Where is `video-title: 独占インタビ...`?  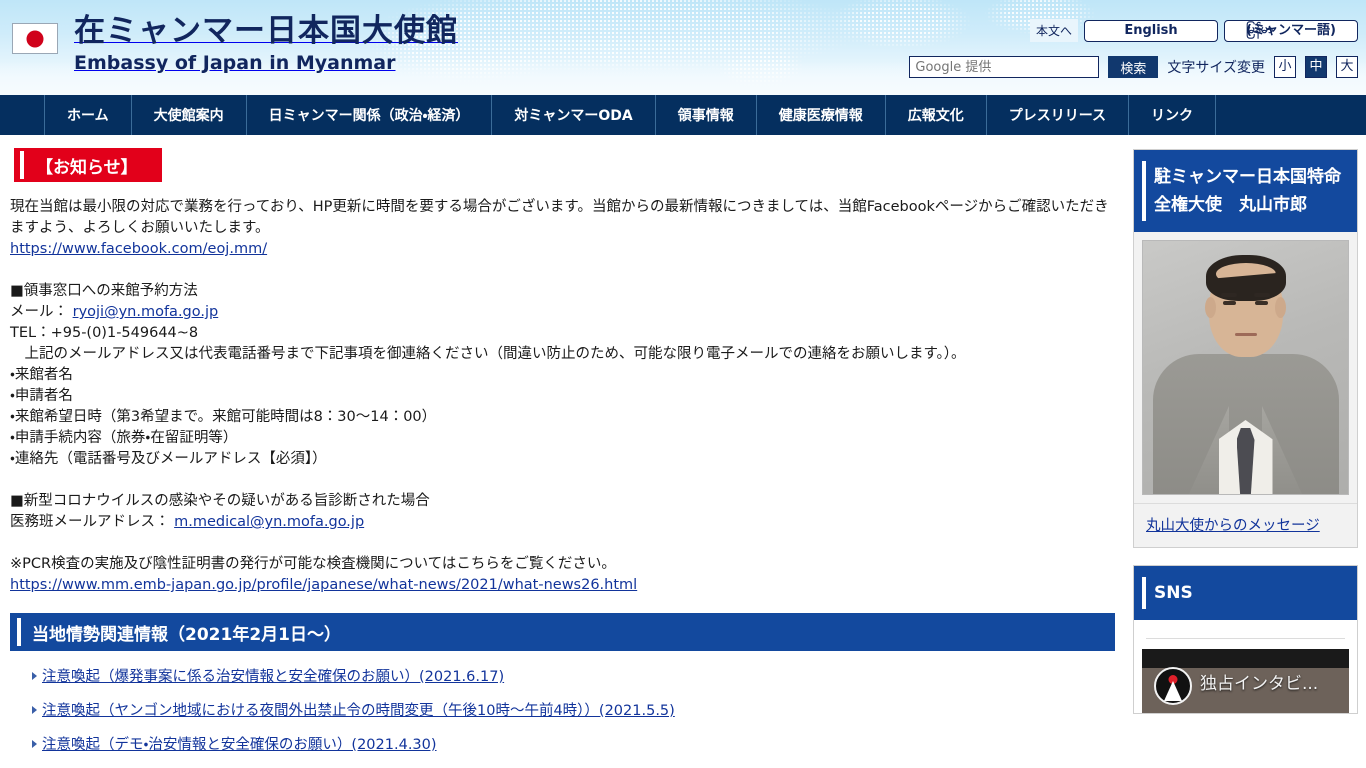 video-title: 独占インタビ... is located at coordinates (1259, 684).